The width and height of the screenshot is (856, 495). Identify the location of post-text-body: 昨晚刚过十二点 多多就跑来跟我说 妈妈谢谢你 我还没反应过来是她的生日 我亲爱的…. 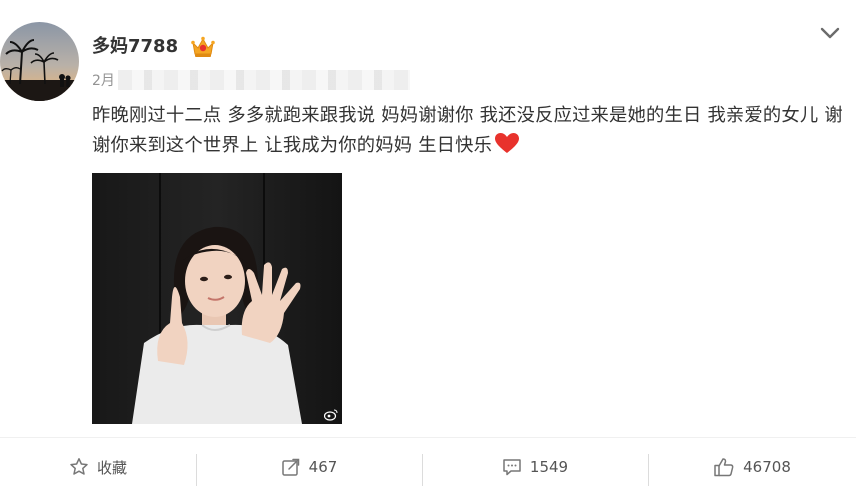
(467, 130).